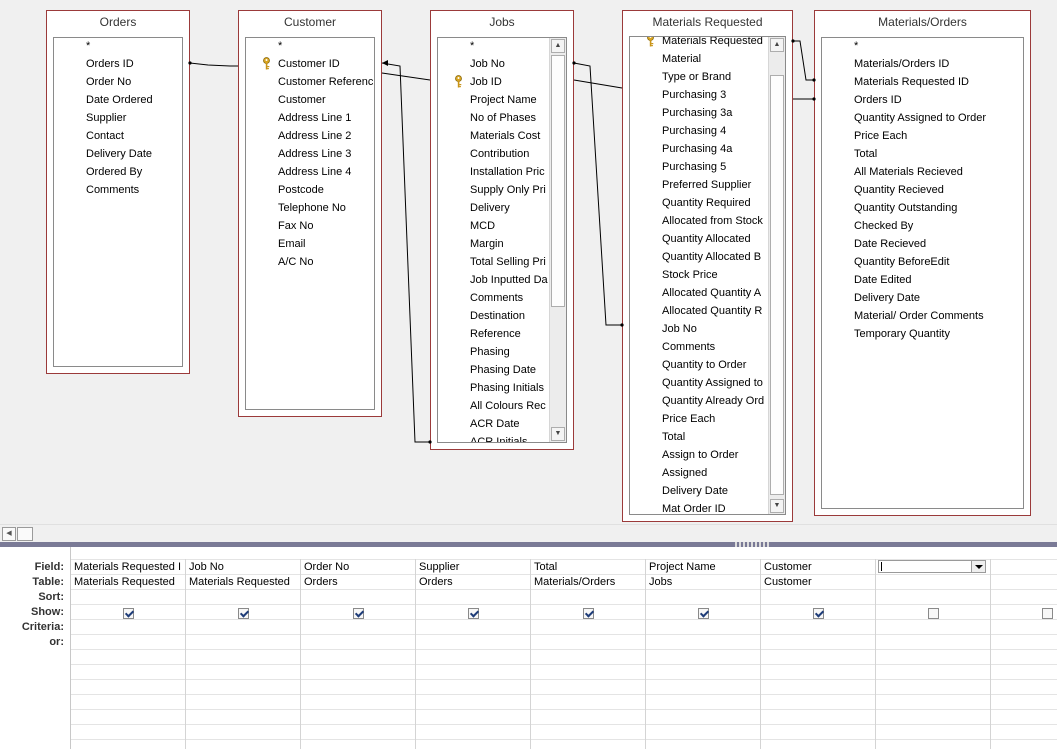  I want to click on grid-column-5: Total Materials/Orders, so click(588, 654).